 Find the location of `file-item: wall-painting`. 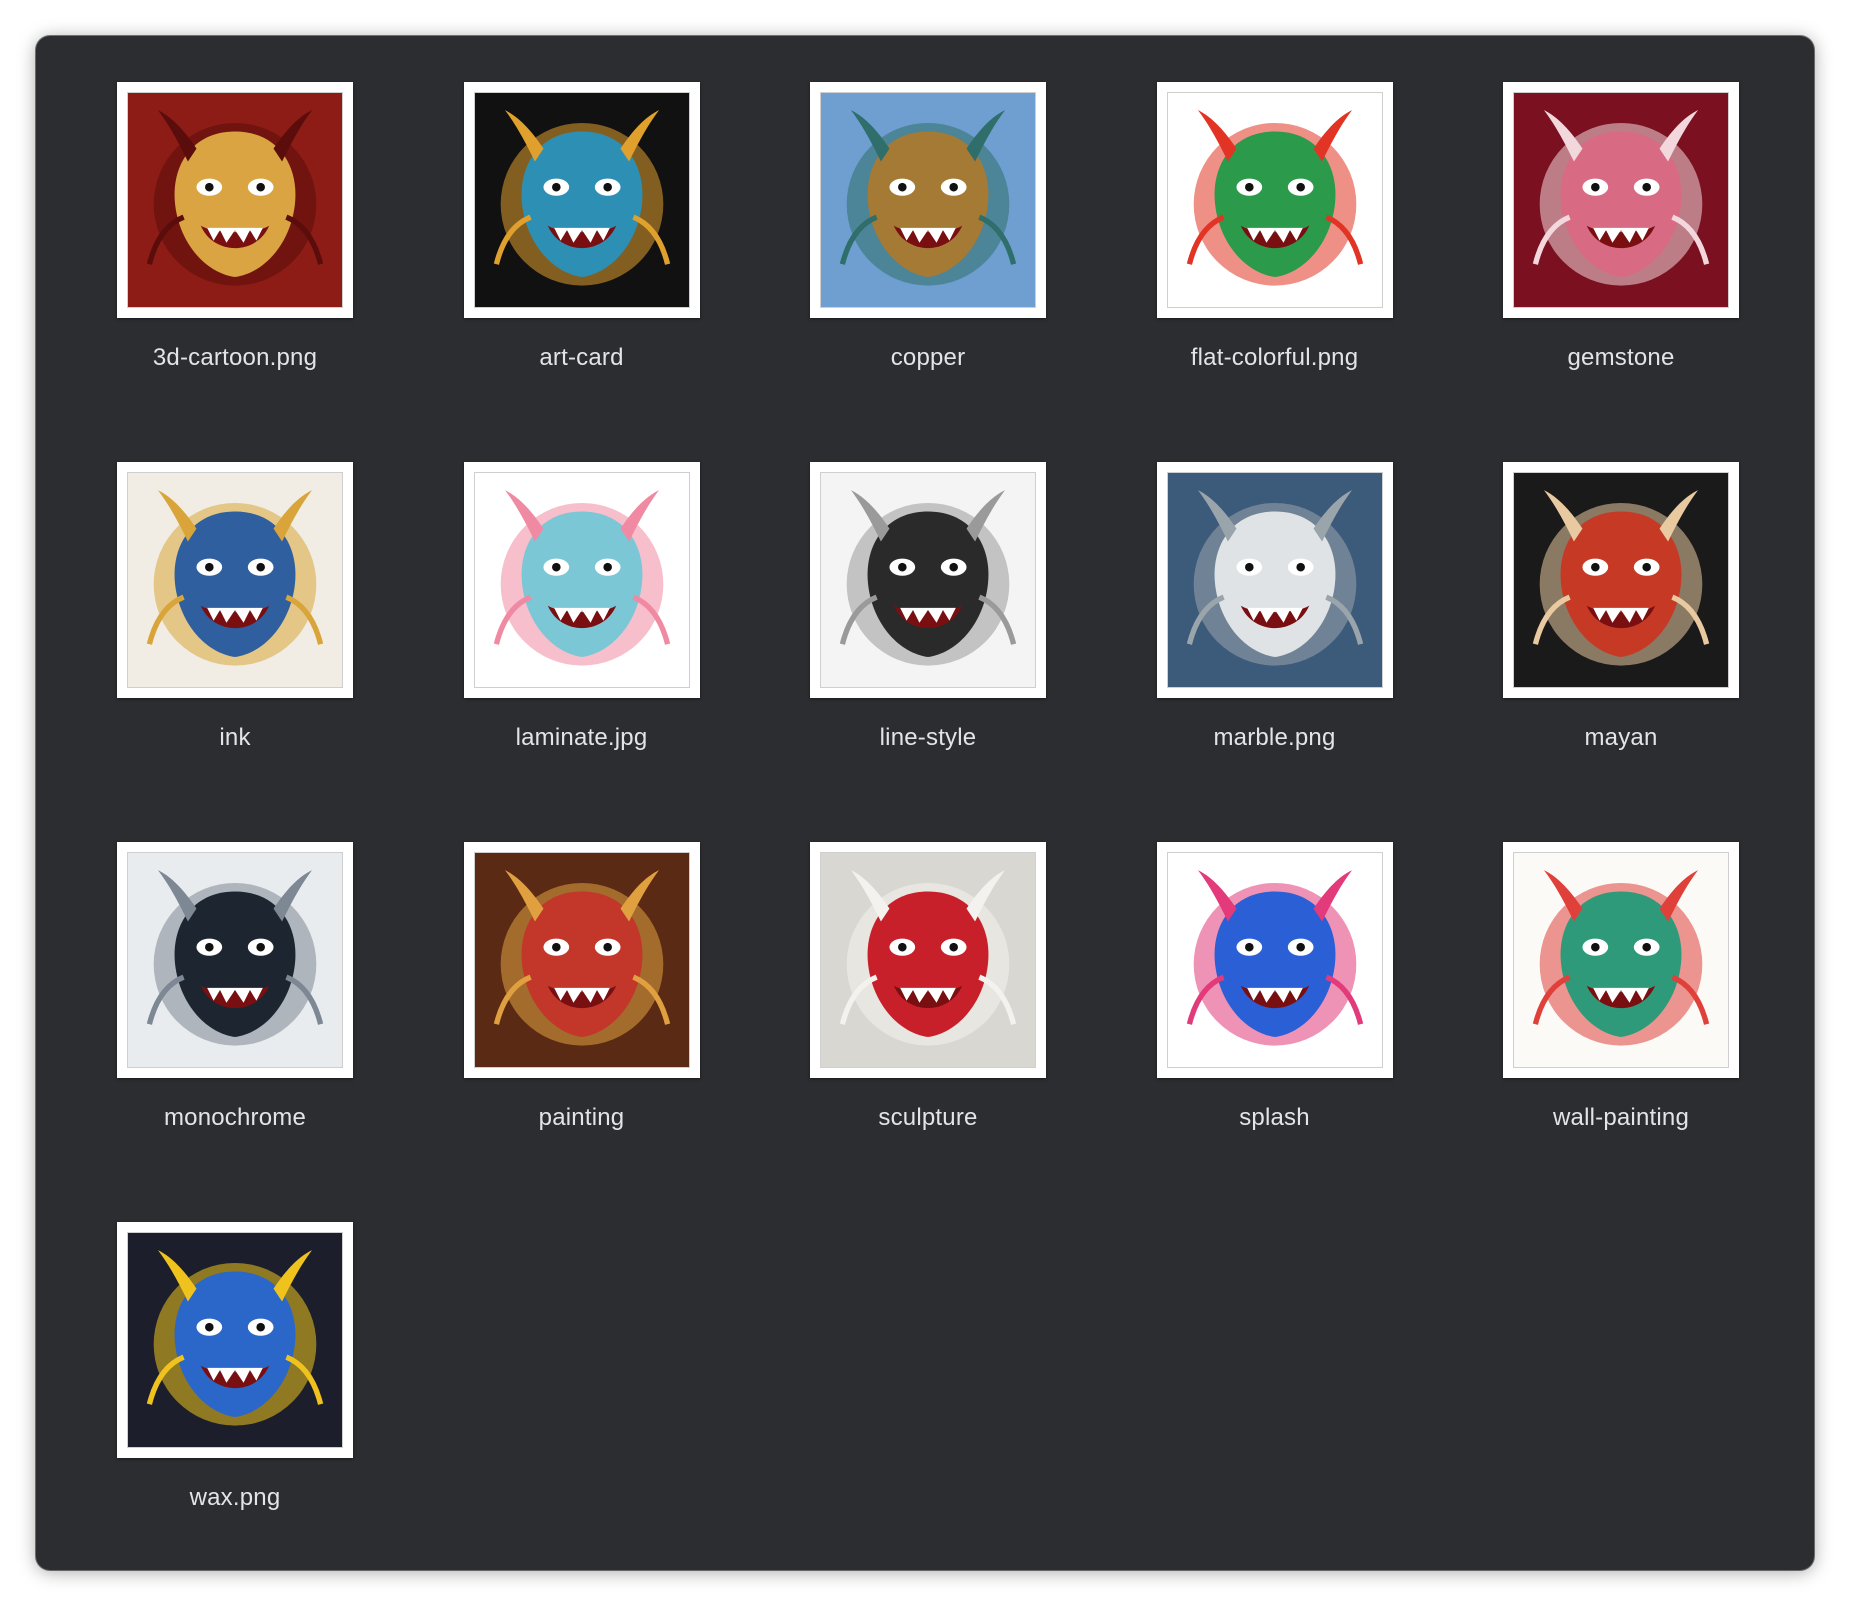

file-item: wall-painting is located at coordinates (1618, 963).